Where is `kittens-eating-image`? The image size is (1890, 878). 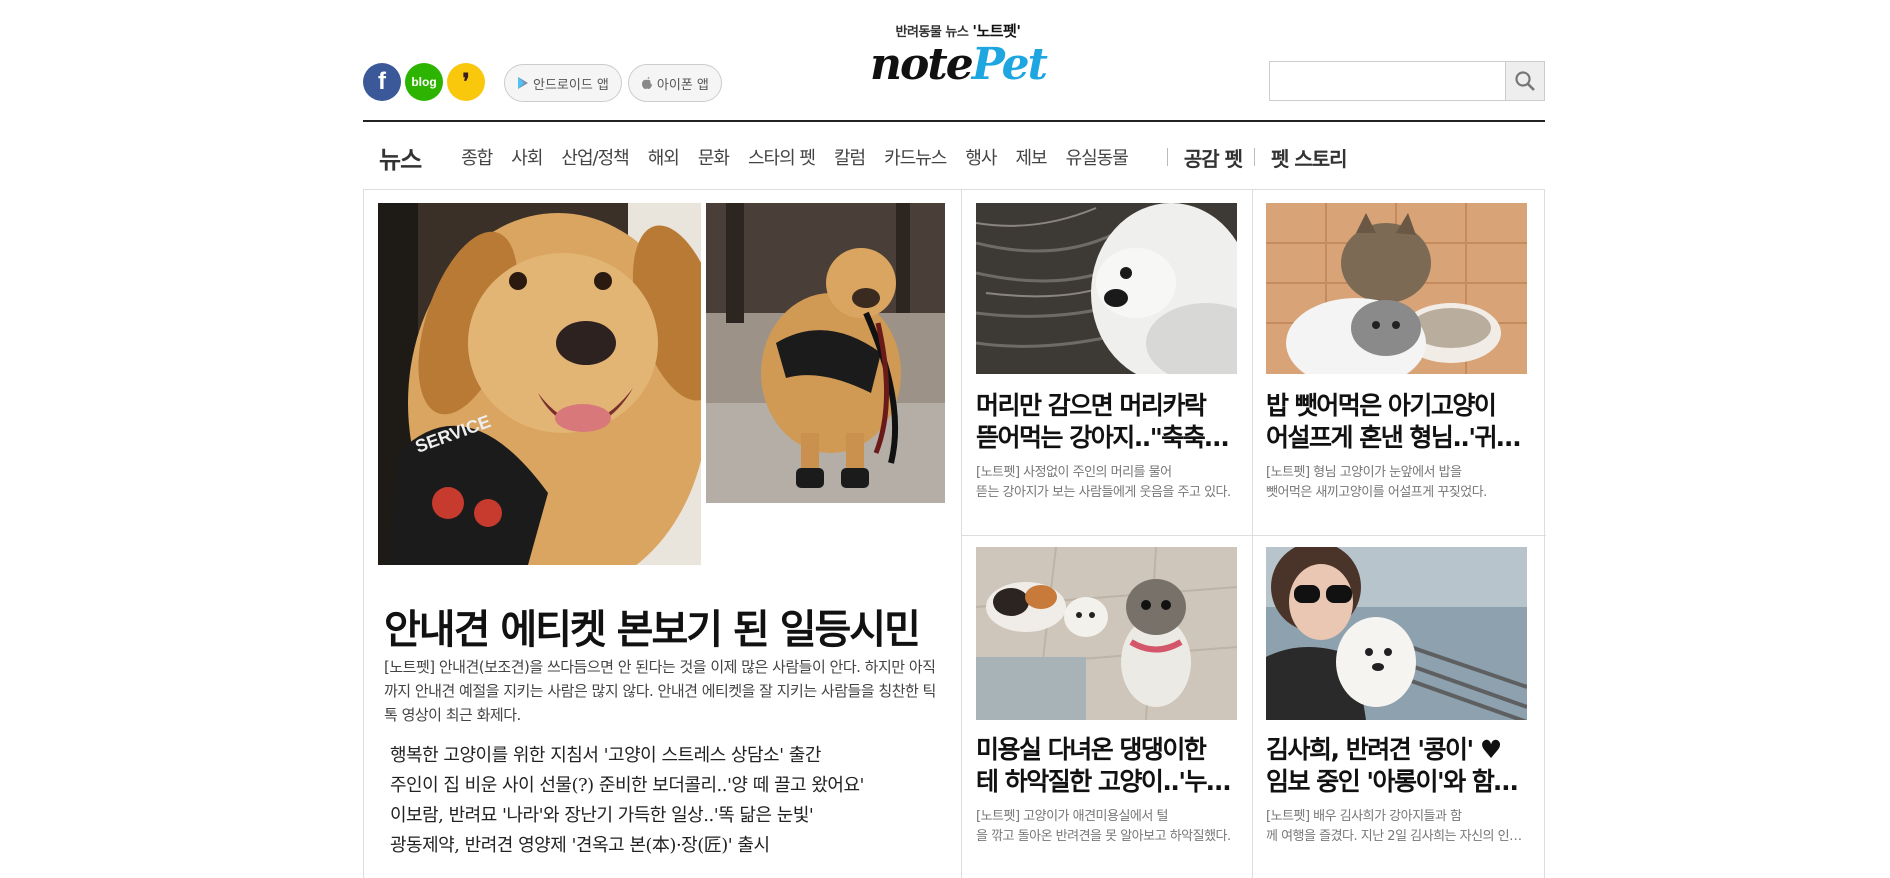
kittens-eating-image is located at coordinates (1396, 288).